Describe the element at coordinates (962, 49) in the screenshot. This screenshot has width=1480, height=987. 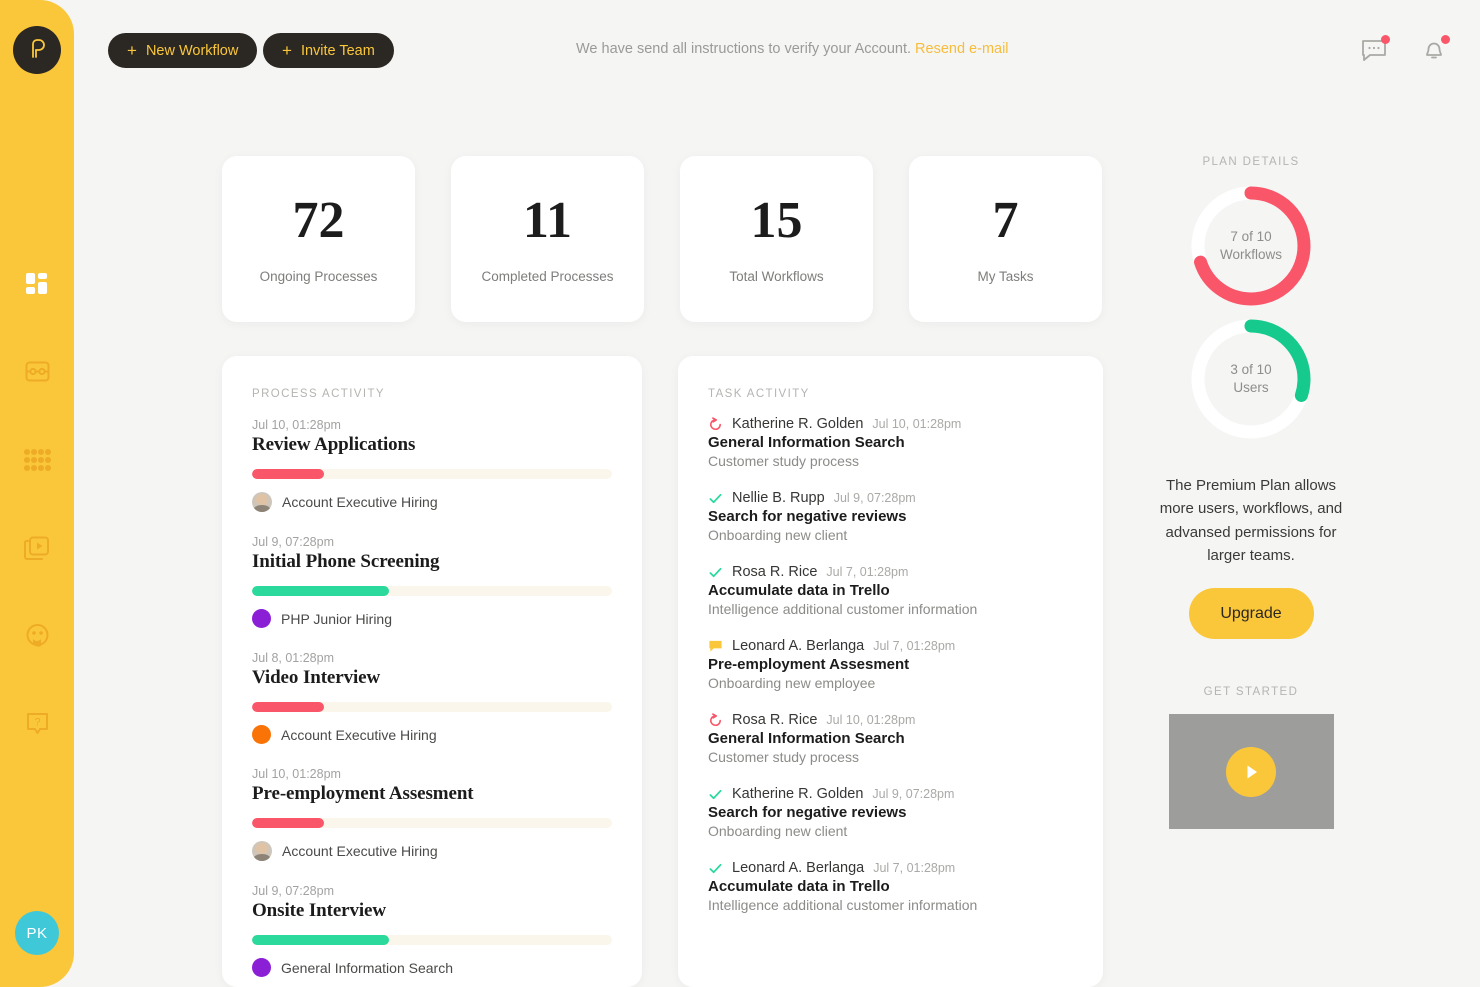
I see `resend-email-link: Resend e-mail` at that location.